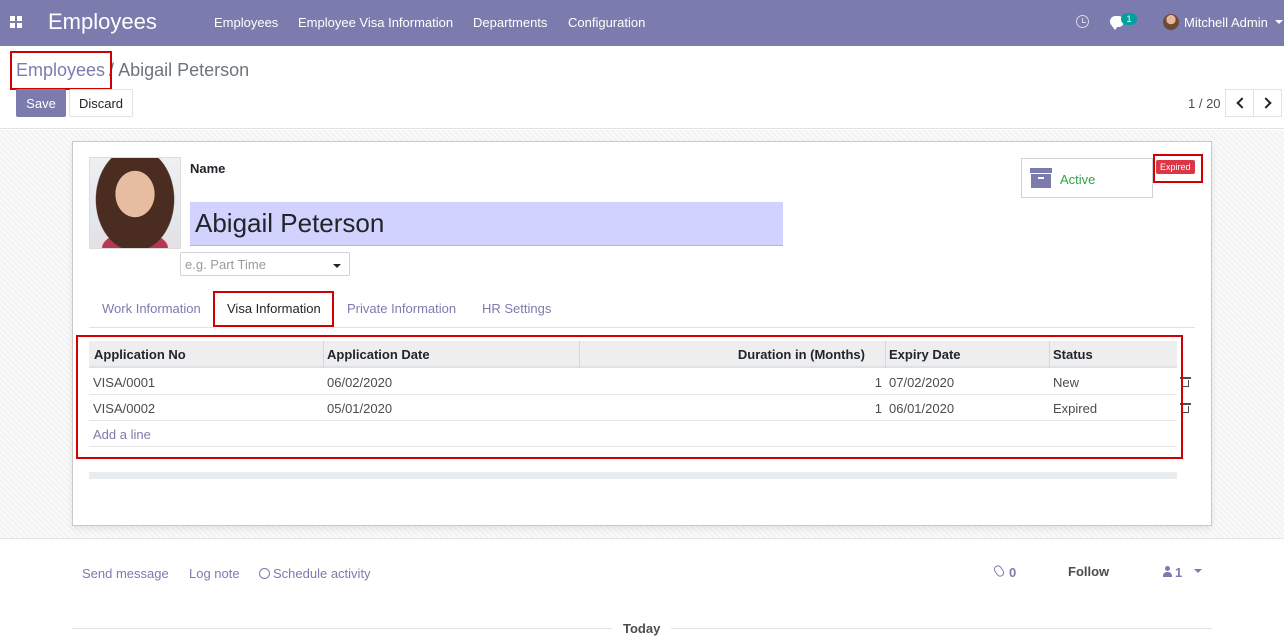 This screenshot has width=1284, height=638. Describe the element at coordinates (999, 571) in the screenshot. I see `paperclip-icon` at that location.